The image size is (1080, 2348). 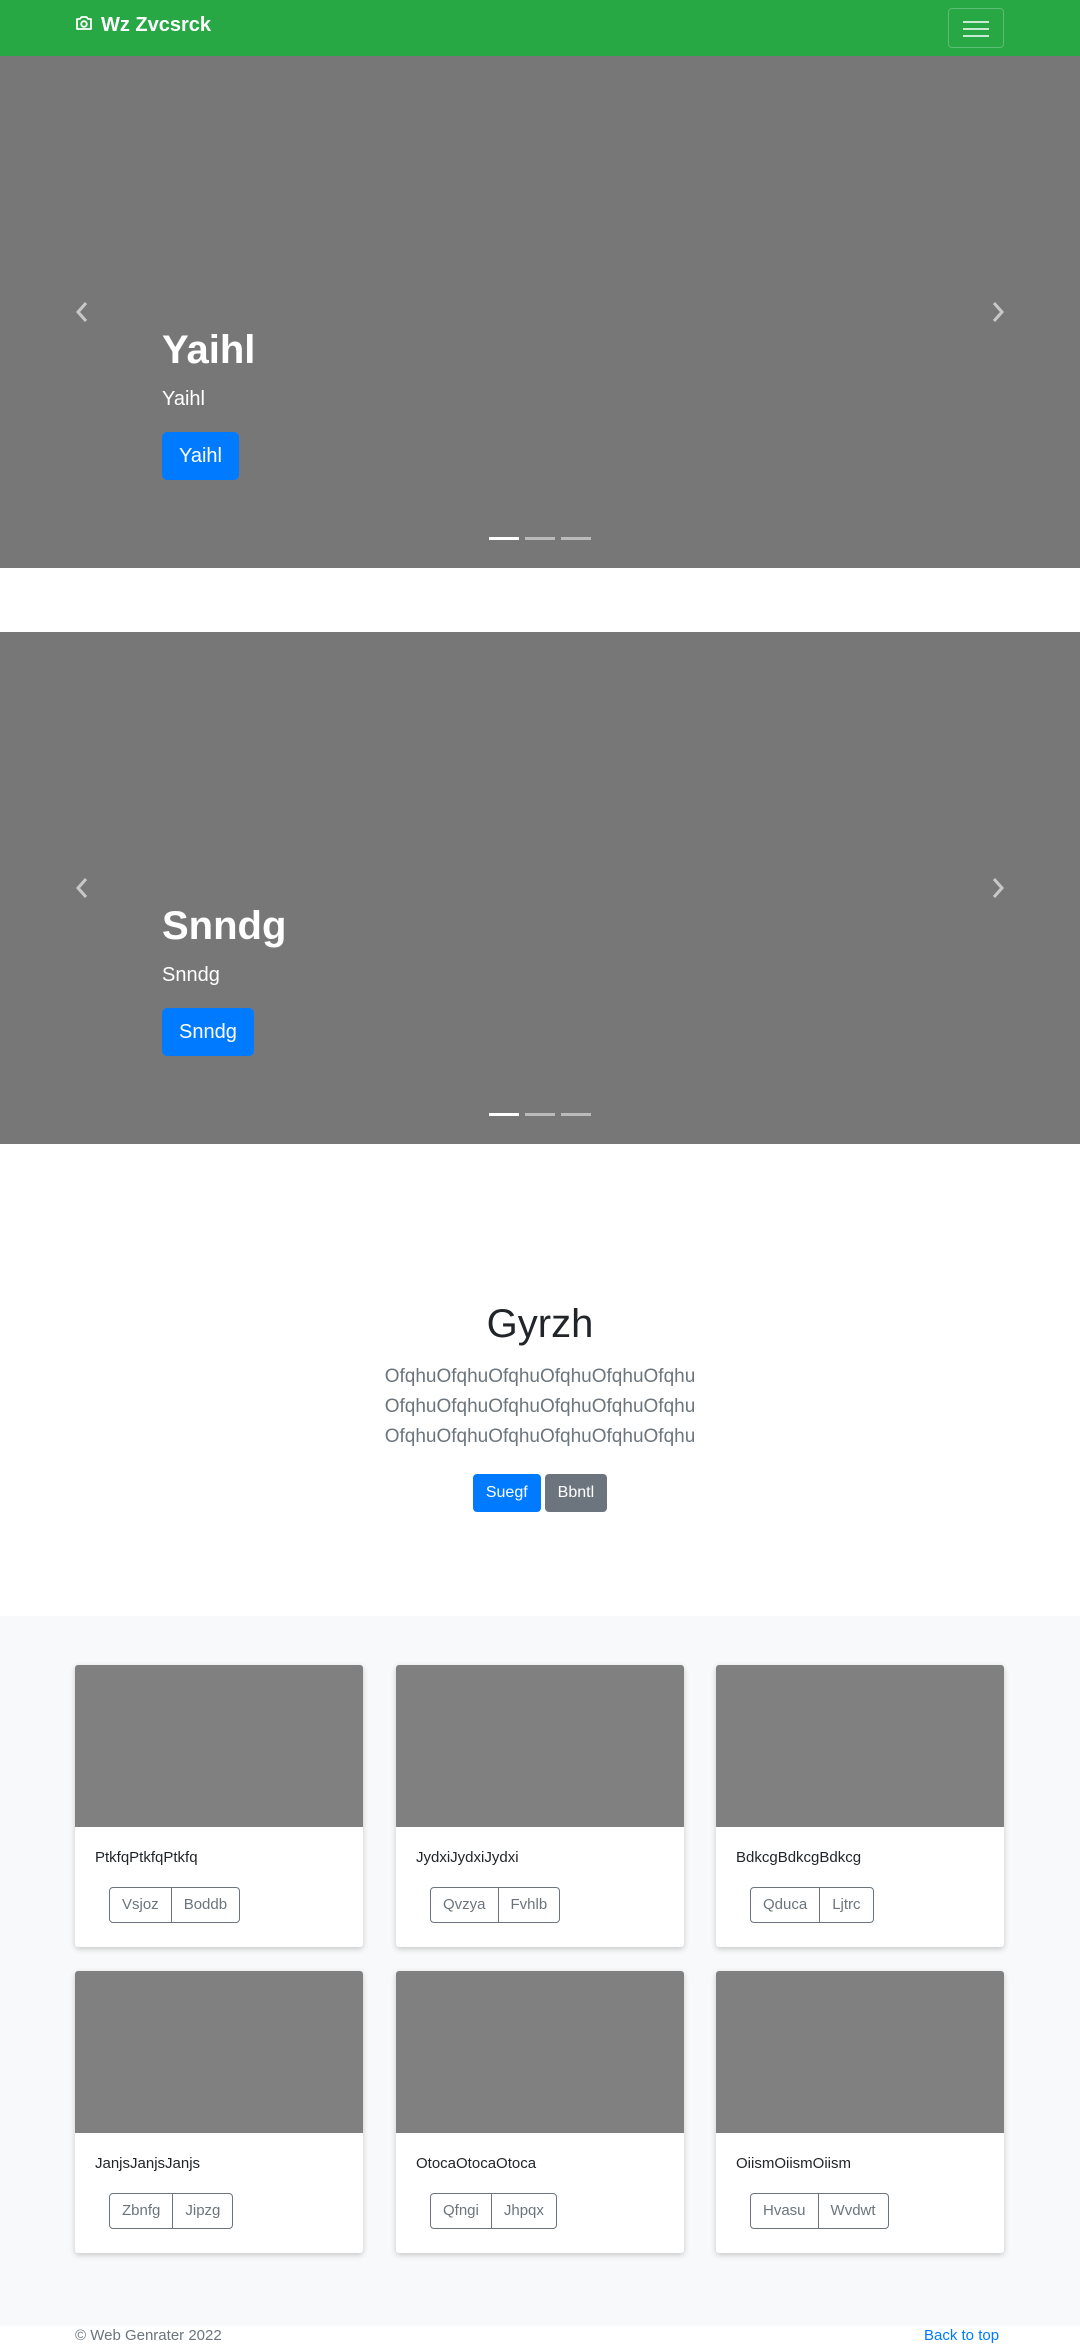 What do you see at coordinates (467, 1857) in the screenshot?
I see `card-text: JydxiJydxiJydxi` at bounding box center [467, 1857].